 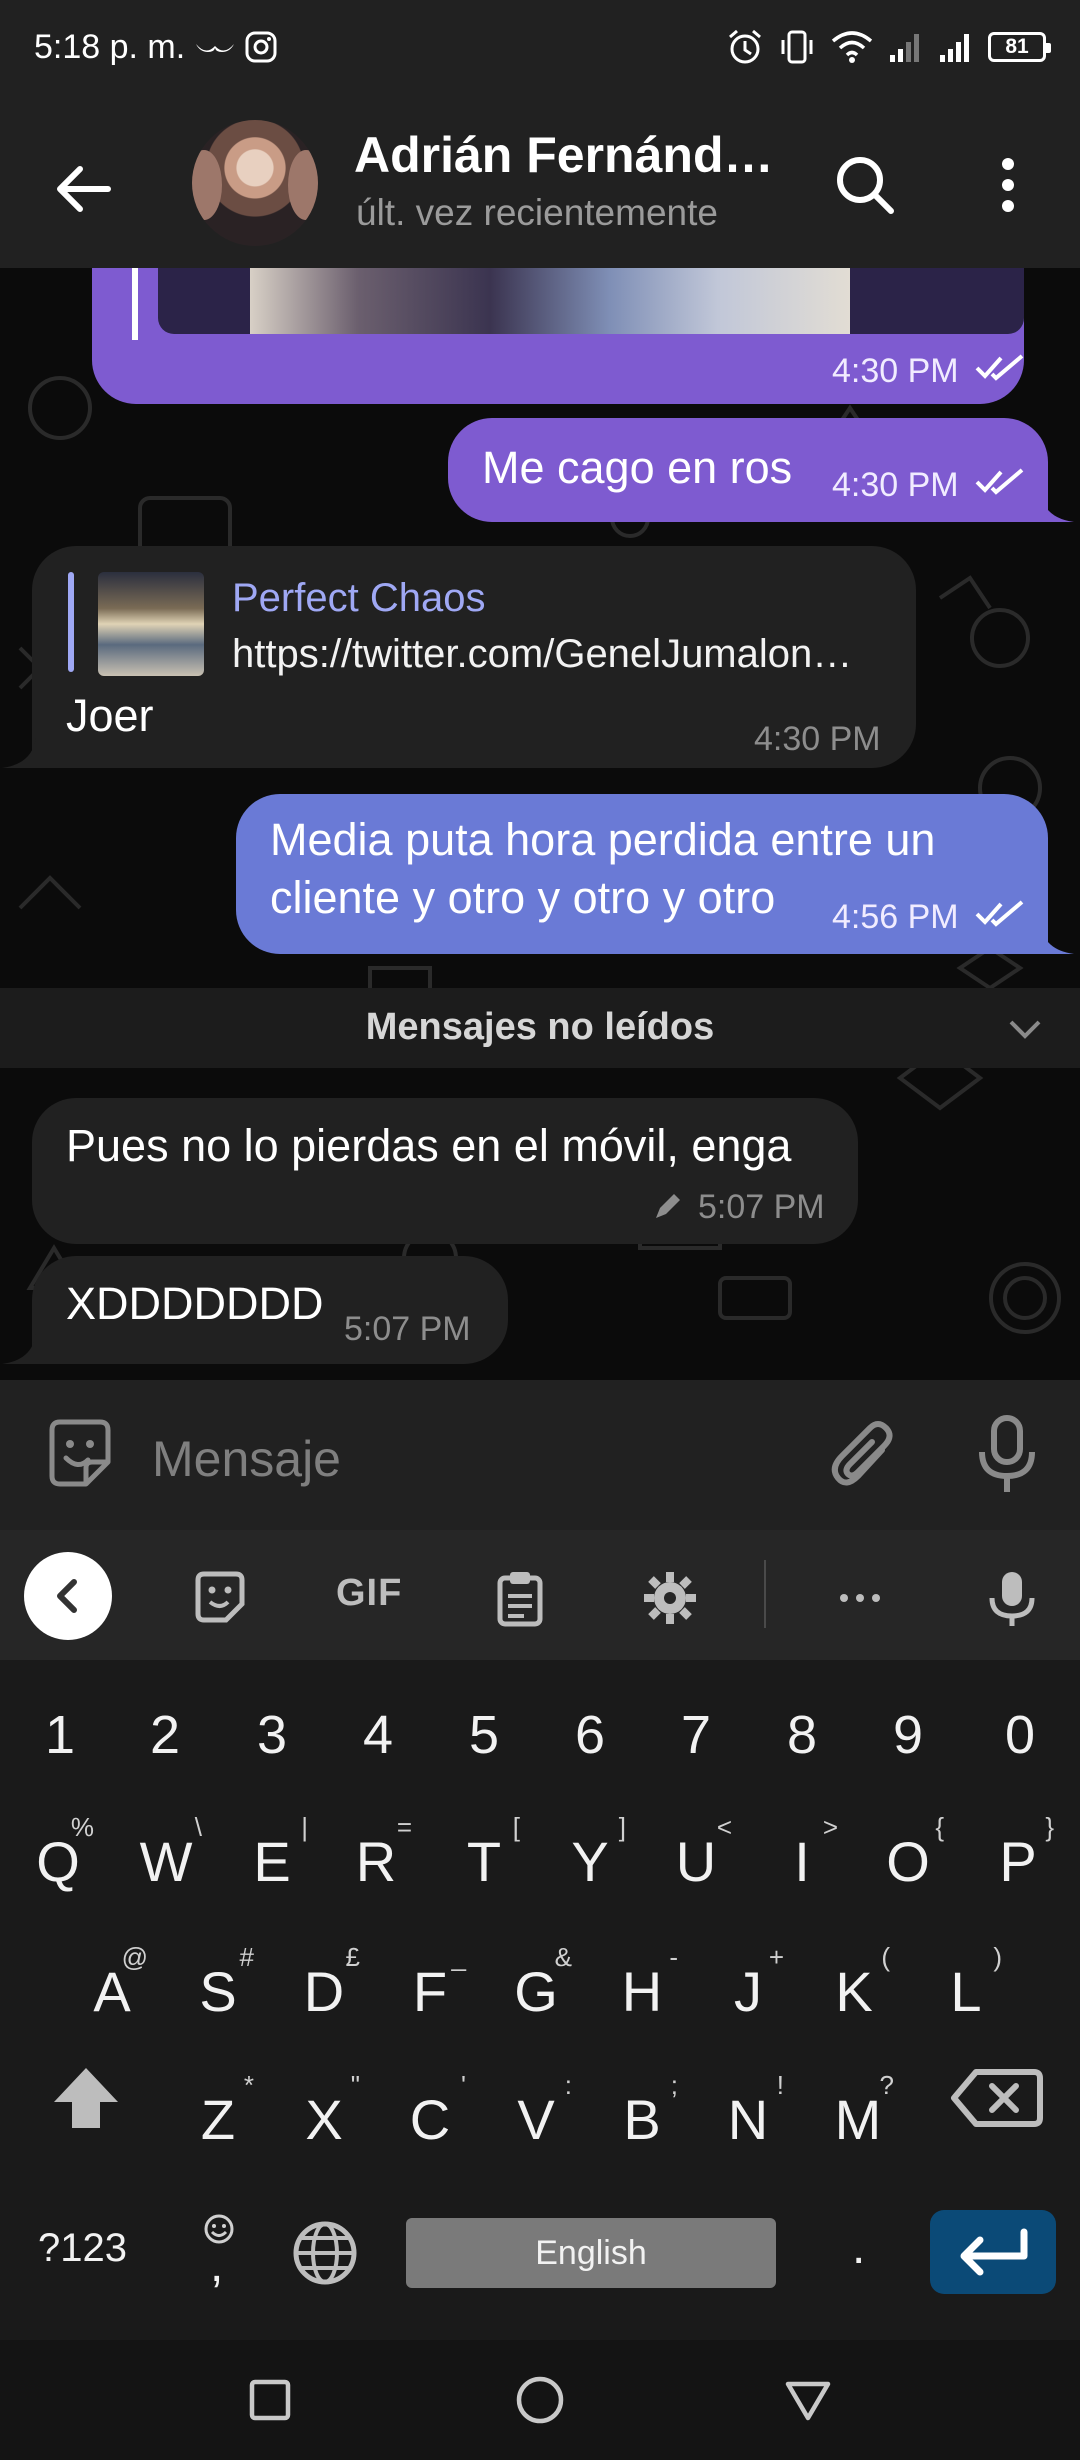 What do you see at coordinates (248, 2085) in the screenshot?
I see `key-secondary: *` at bounding box center [248, 2085].